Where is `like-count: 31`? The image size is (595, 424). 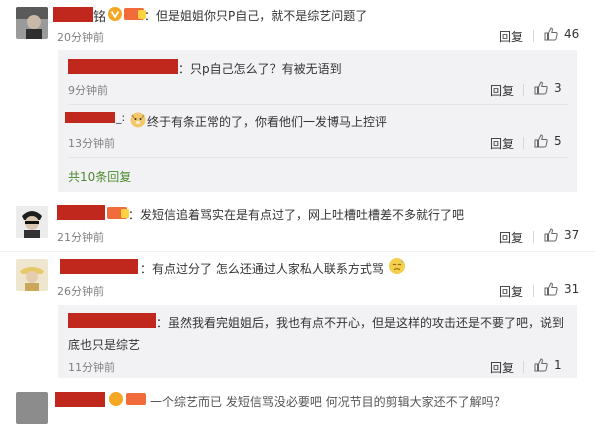 like-count: 31 is located at coordinates (572, 289).